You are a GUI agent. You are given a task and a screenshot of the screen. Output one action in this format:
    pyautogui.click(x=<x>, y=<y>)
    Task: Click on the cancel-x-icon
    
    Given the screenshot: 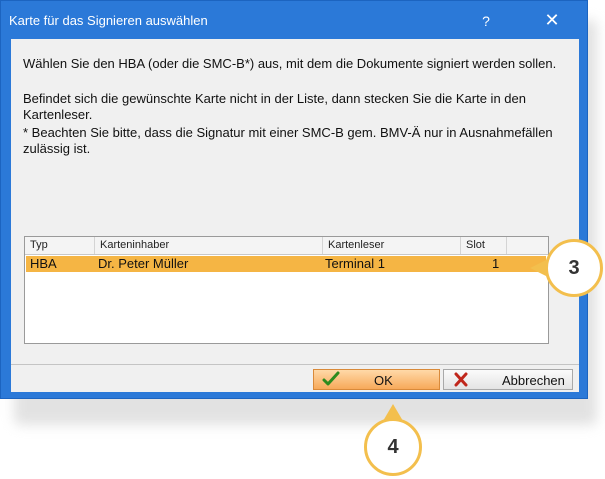 What is the action you would take?
    pyautogui.click(x=461, y=379)
    